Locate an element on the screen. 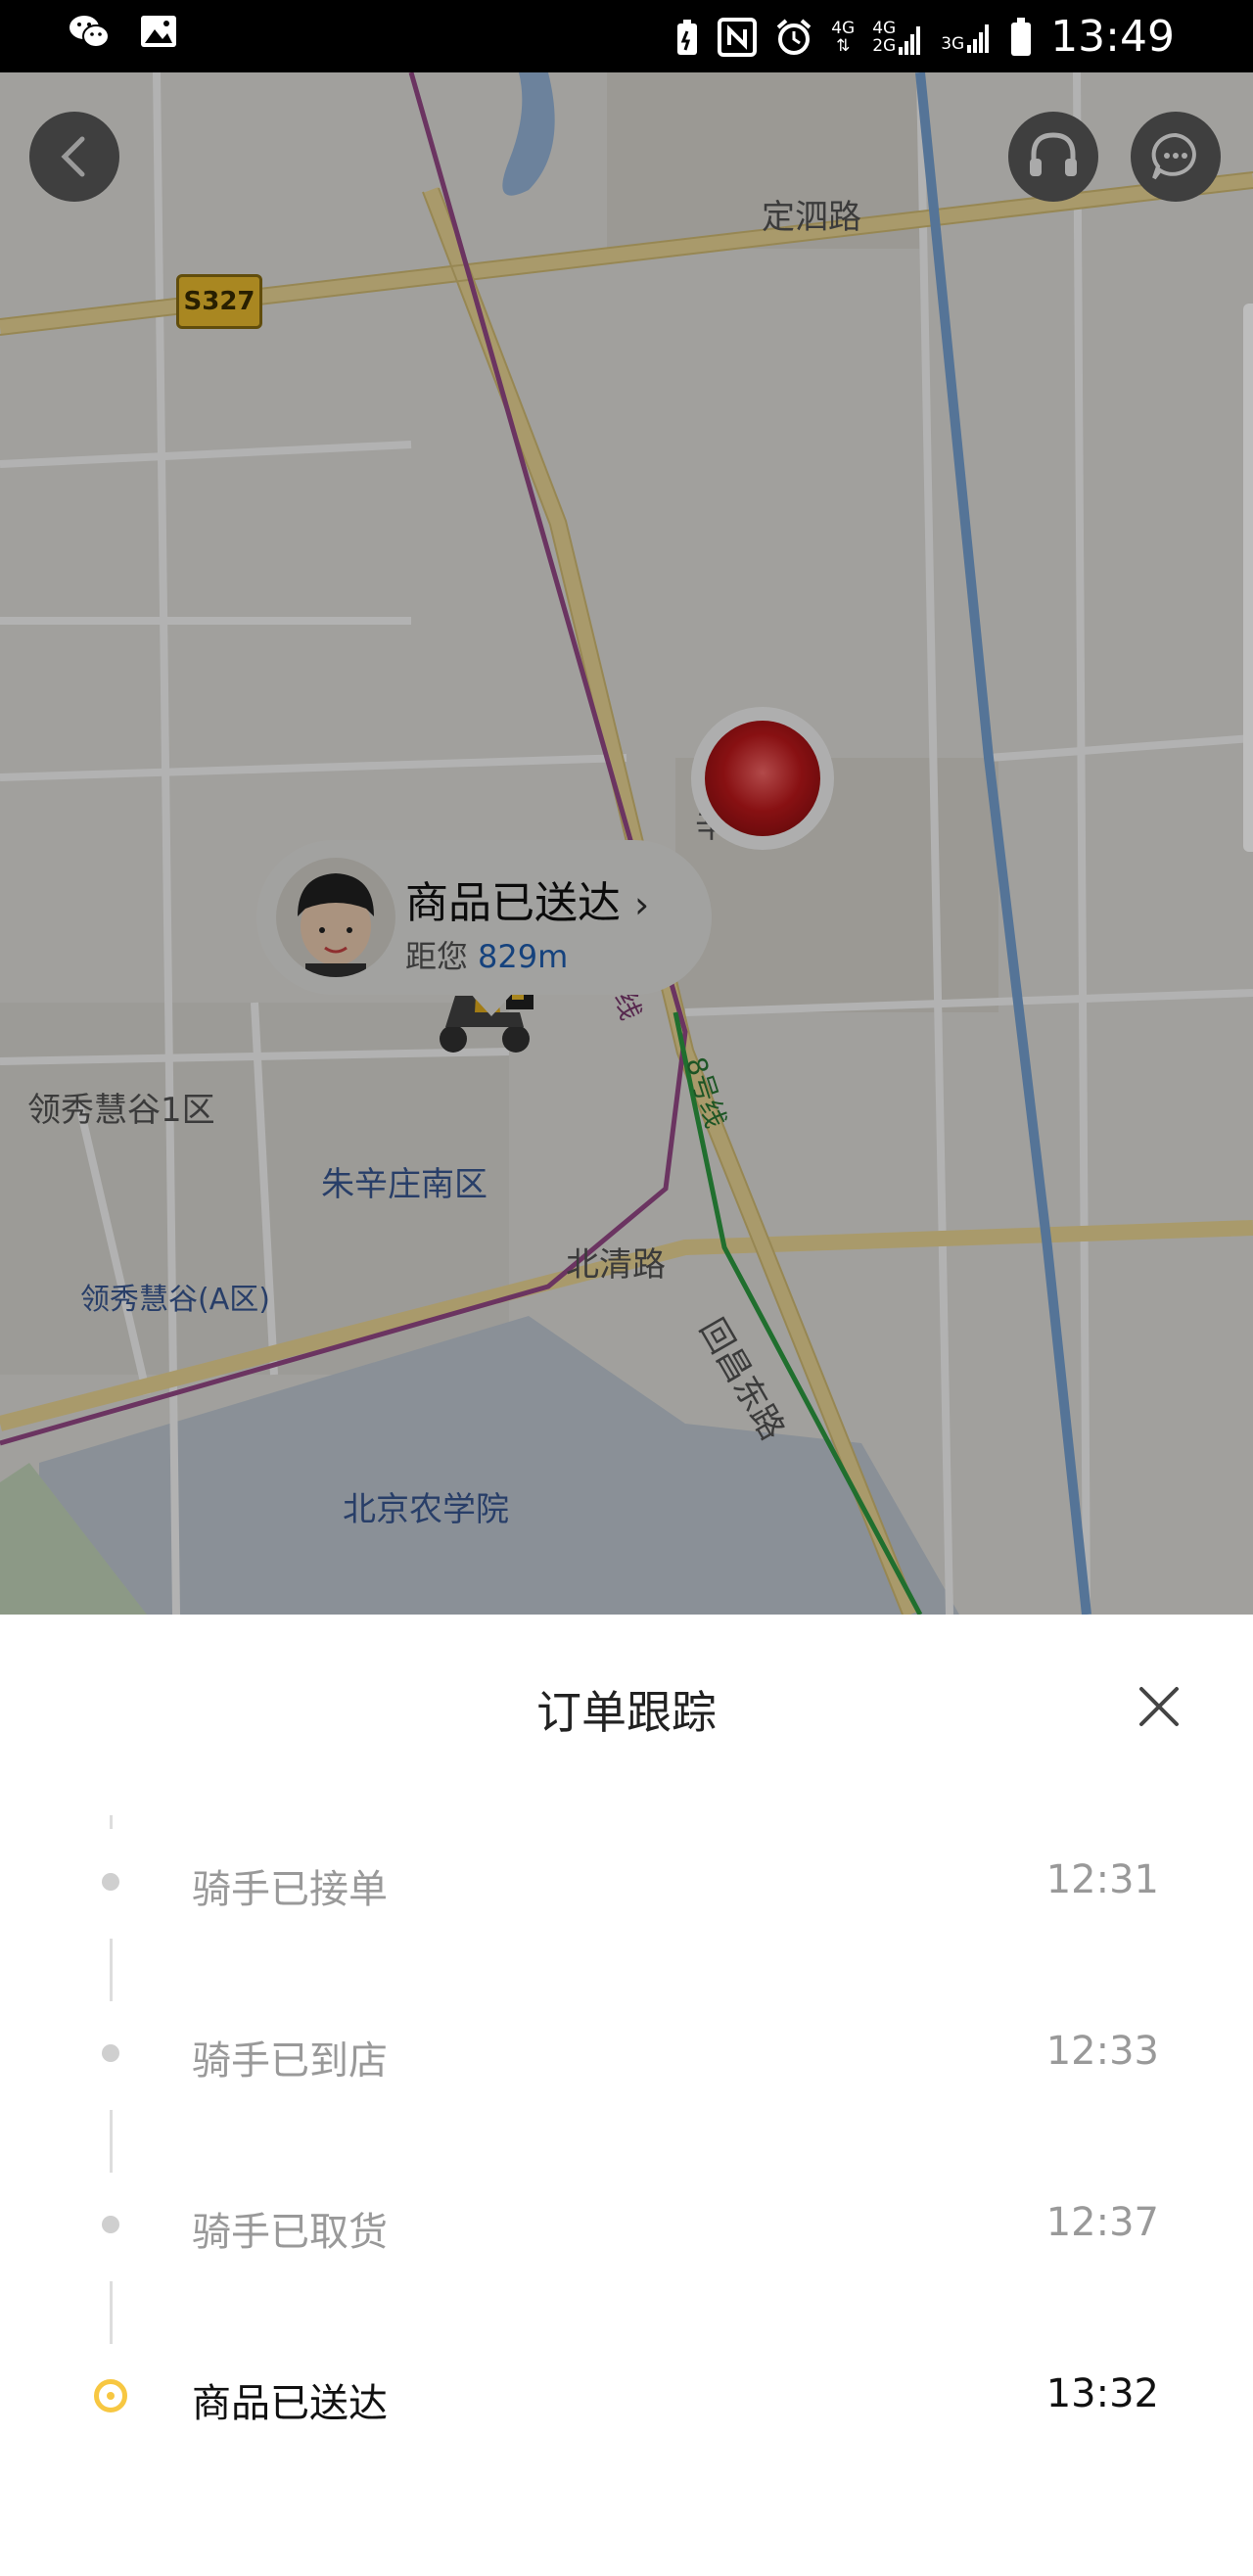 This screenshot has width=1253, height=2576. back-button is located at coordinates (74, 157).